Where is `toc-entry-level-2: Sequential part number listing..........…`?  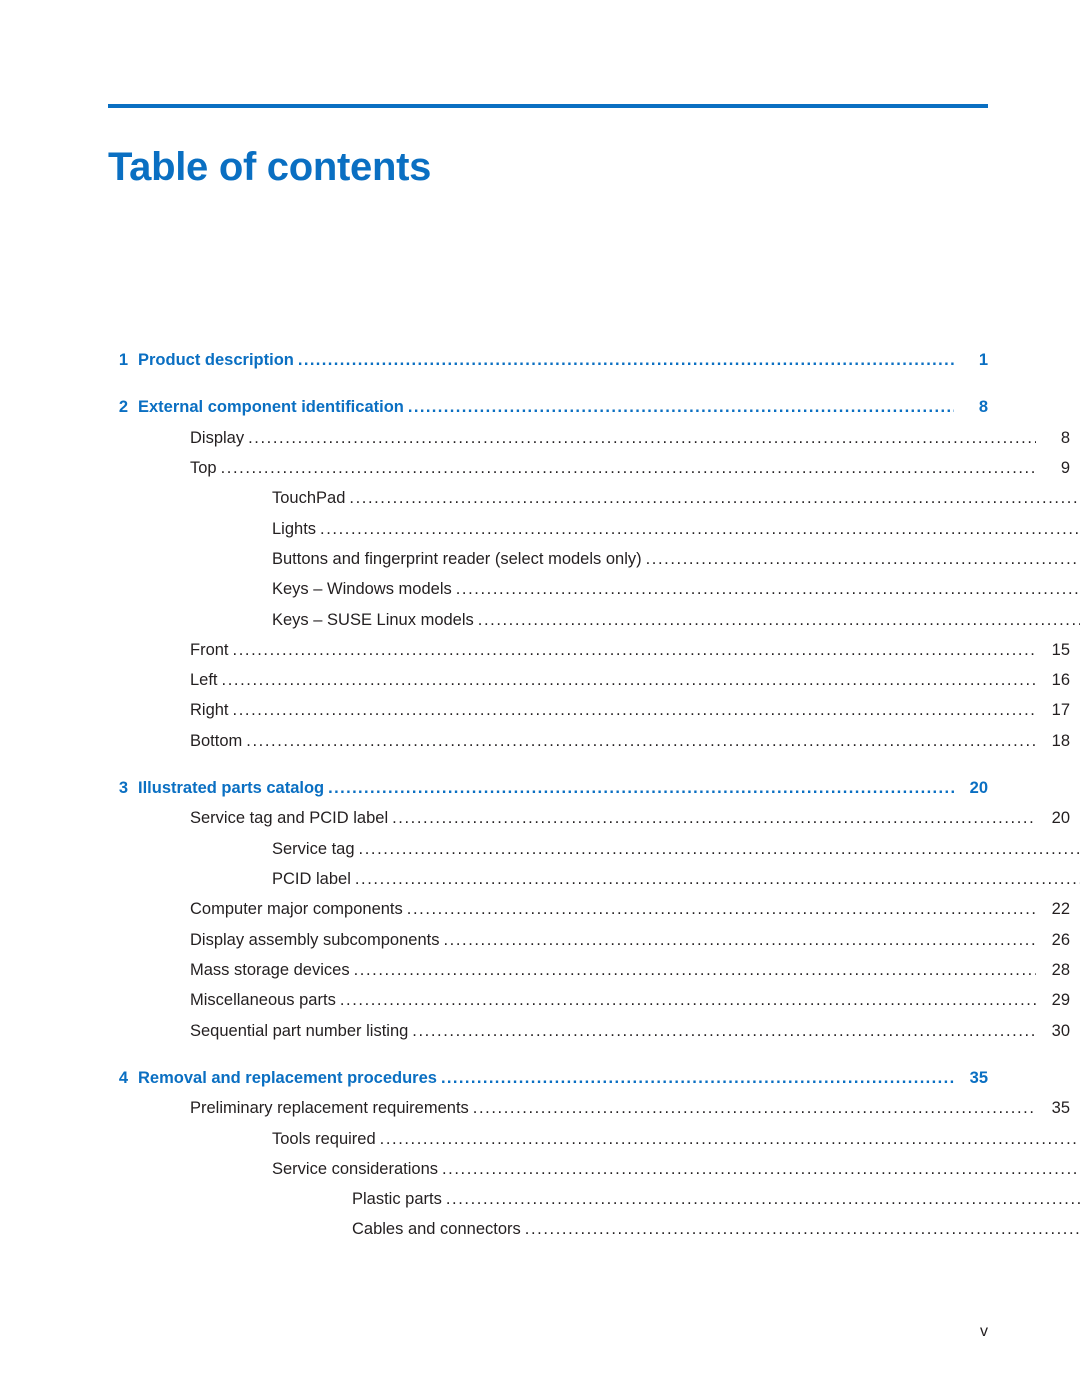
toc-entry-level-2: Sequential part number listing..........… is located at coordinates (589, 1030).